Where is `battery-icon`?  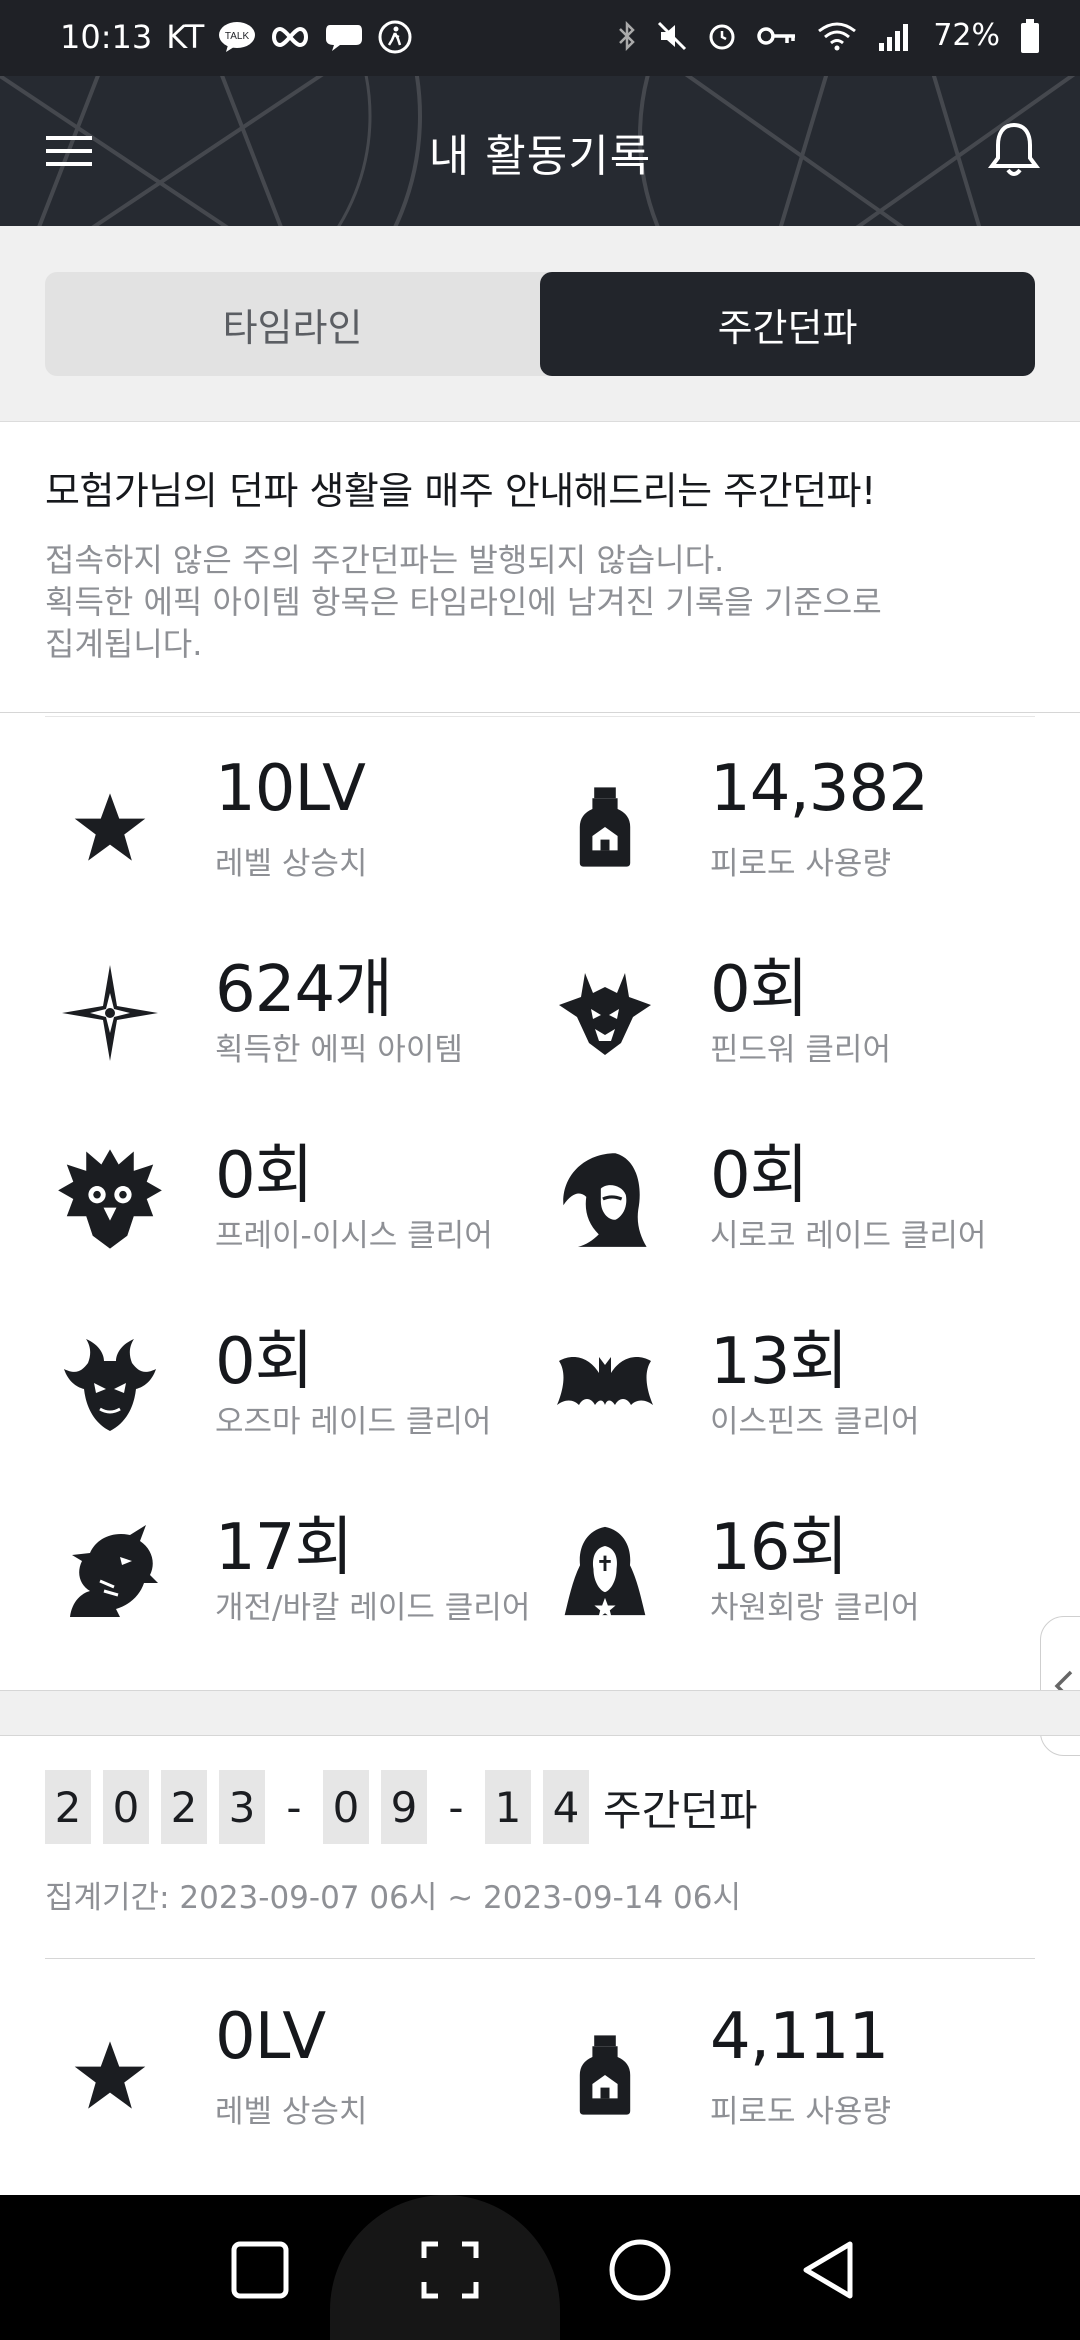 battery-icon is located at coordinates (1030, 35).